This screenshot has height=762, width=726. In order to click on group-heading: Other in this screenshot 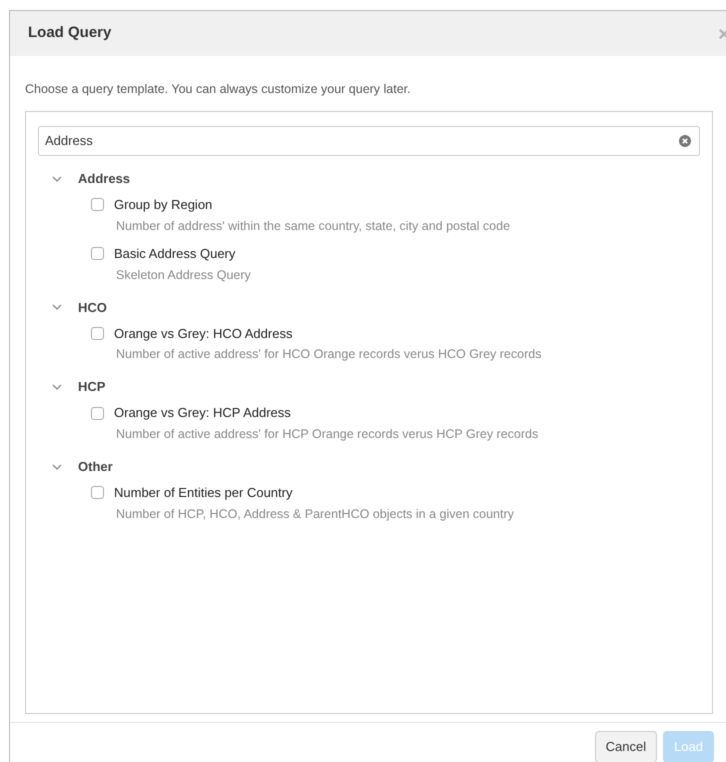, I will do `click(95, 467)`.